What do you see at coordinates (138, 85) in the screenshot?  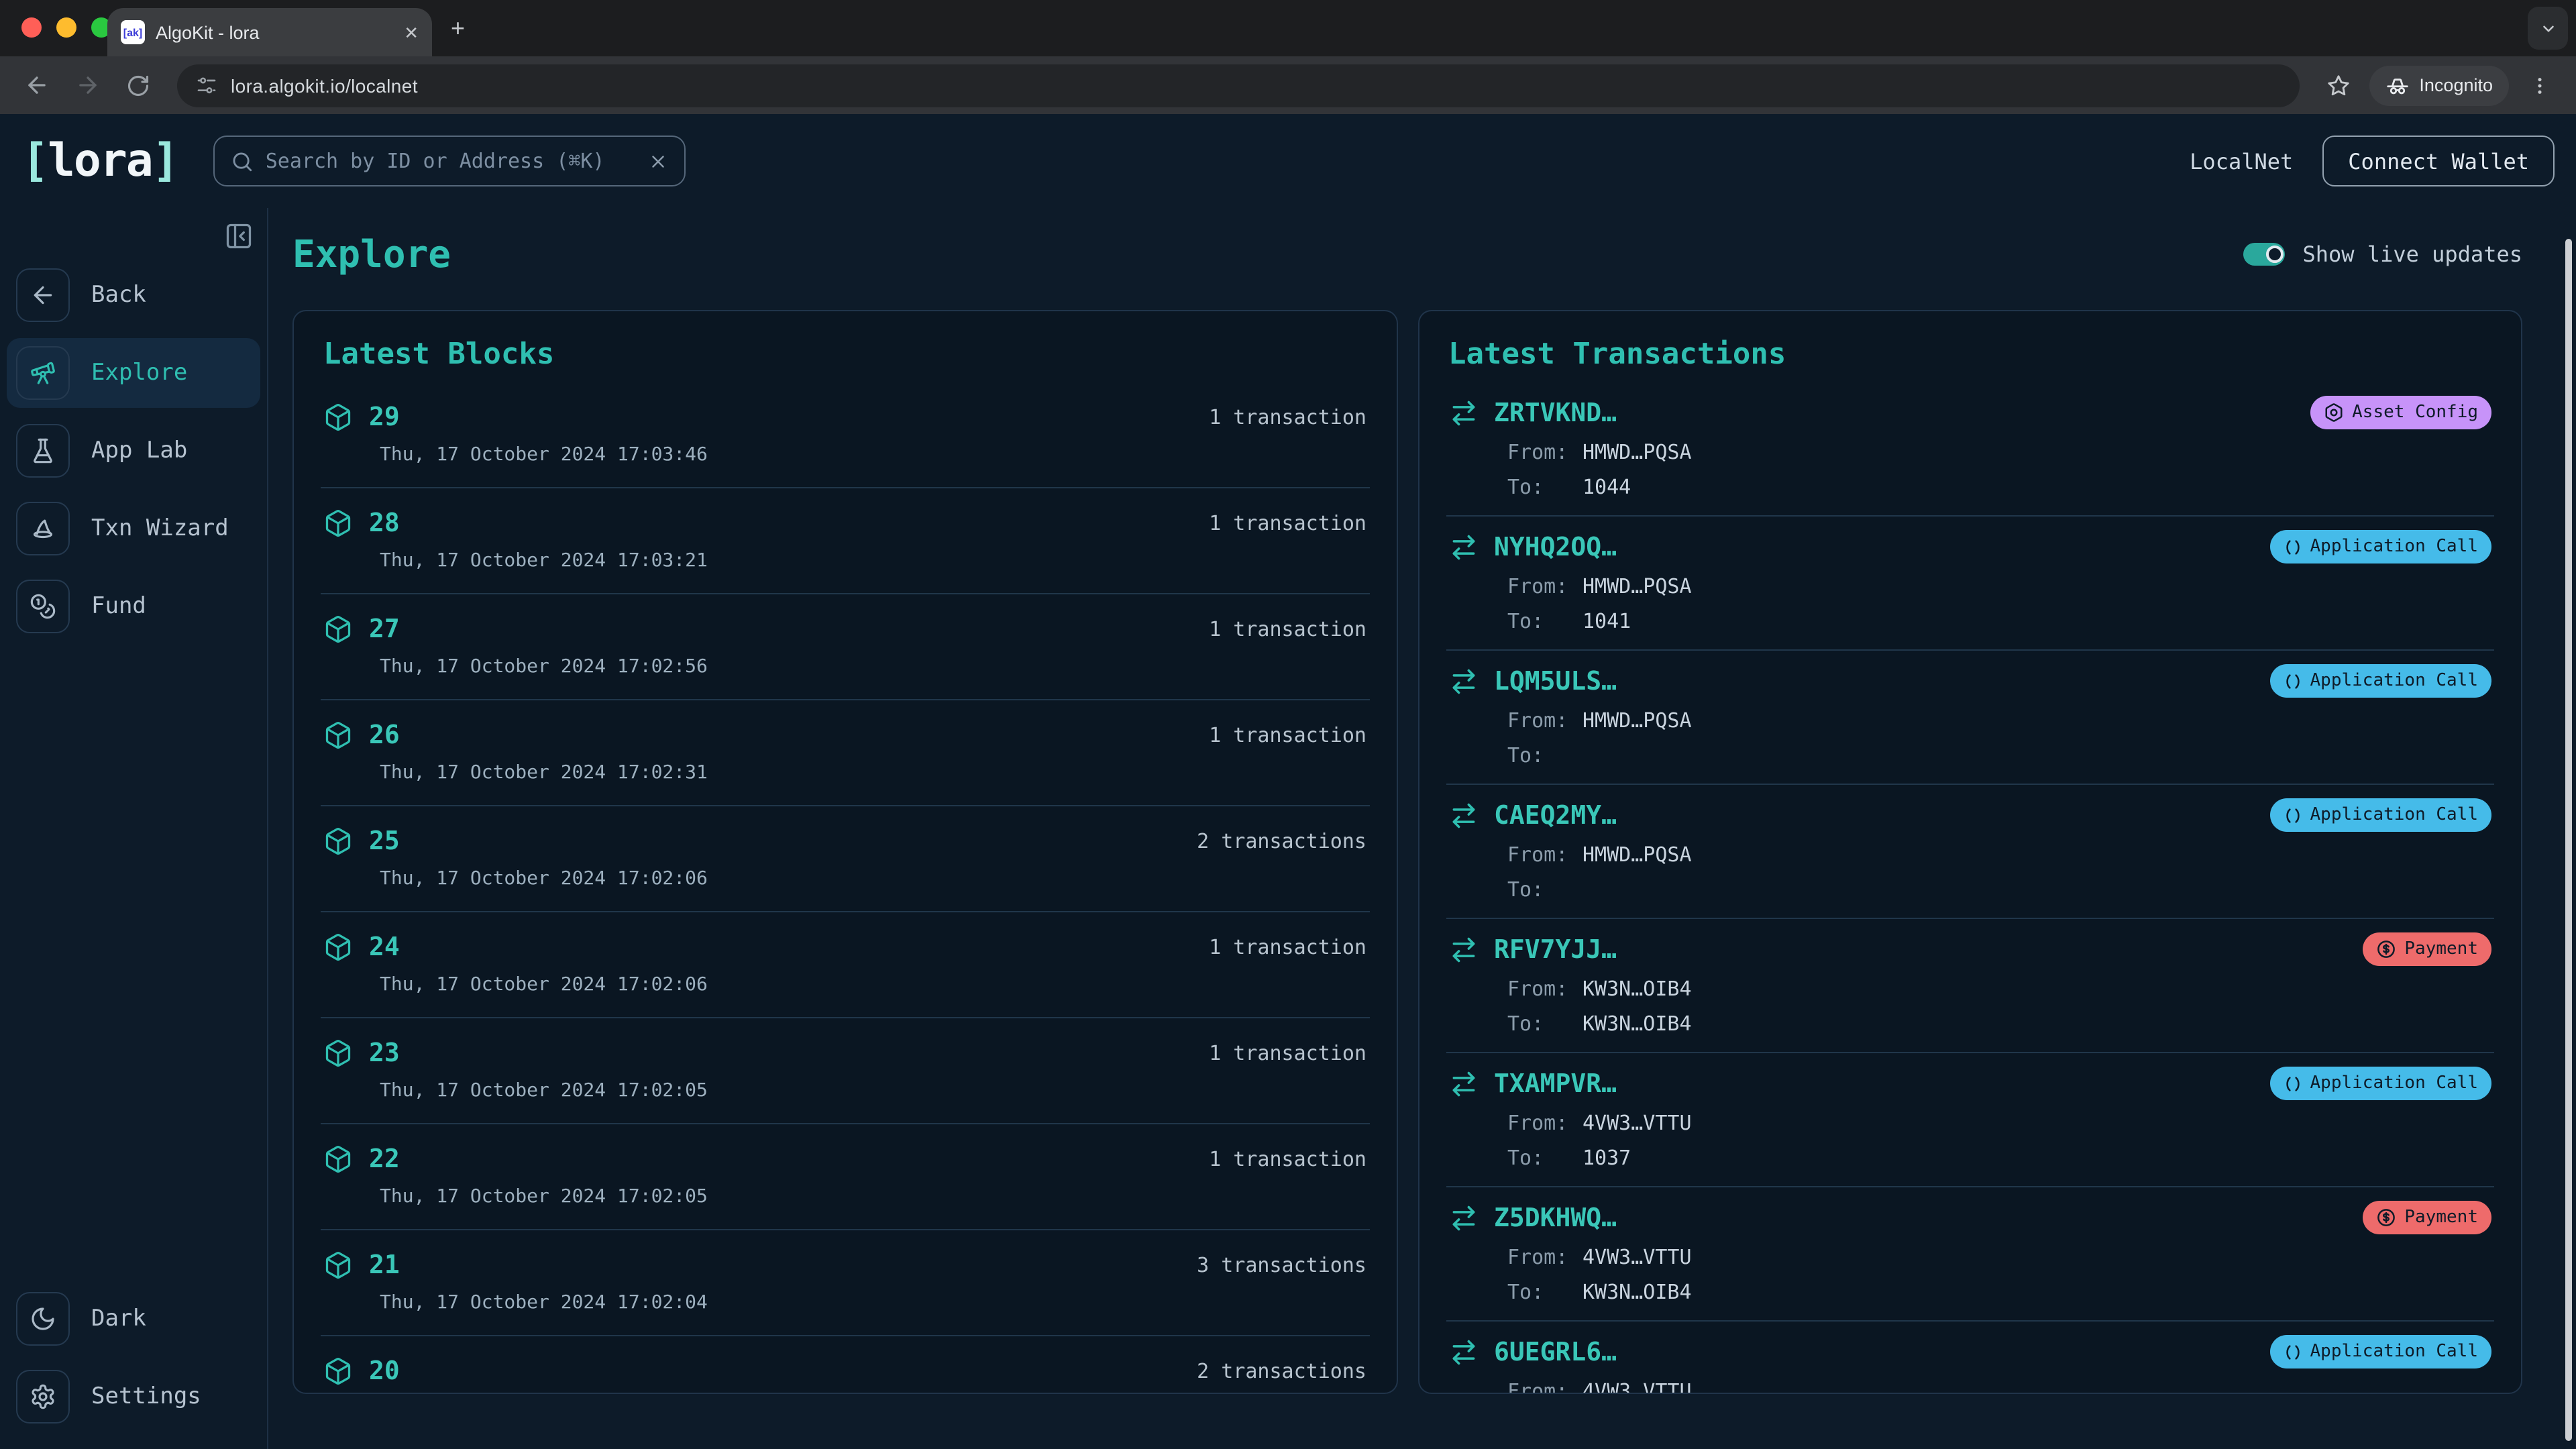 I see `reload-button` at bounding box center [138, 85].